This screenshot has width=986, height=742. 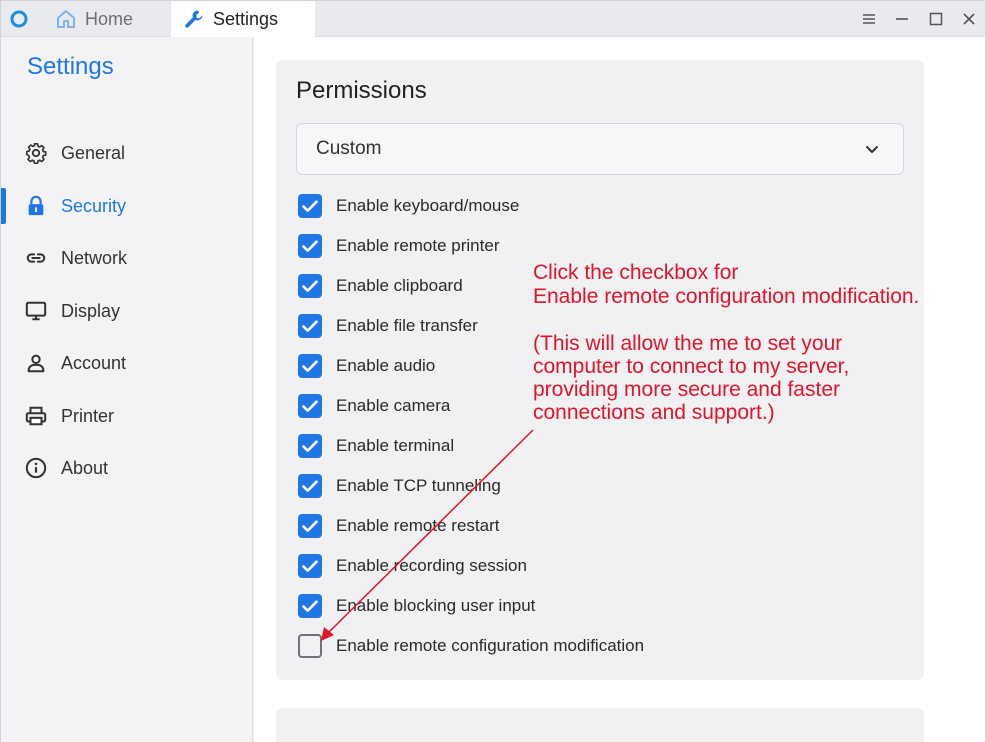 I want to click on monitor-icon, so click(x=36, y=311).